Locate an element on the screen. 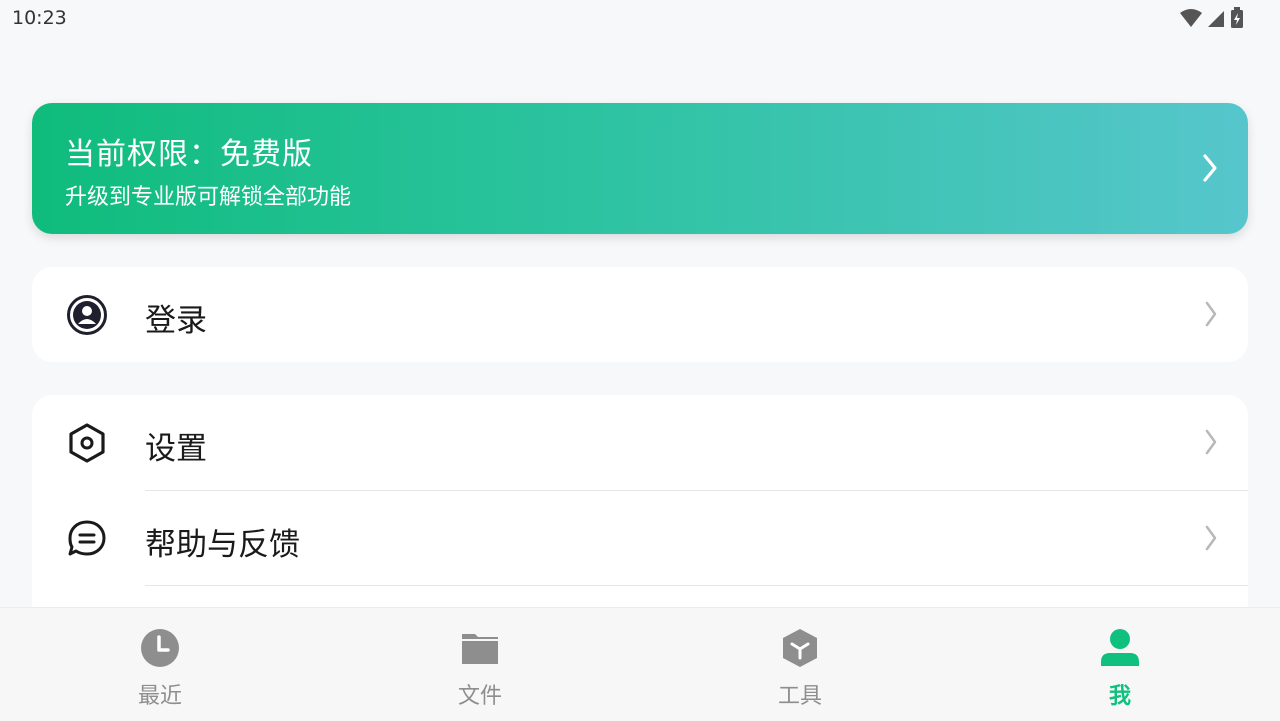 The height and width of the screenshot is (721, 1280). chat-bubble-icon is located at coordinates (87, 538).